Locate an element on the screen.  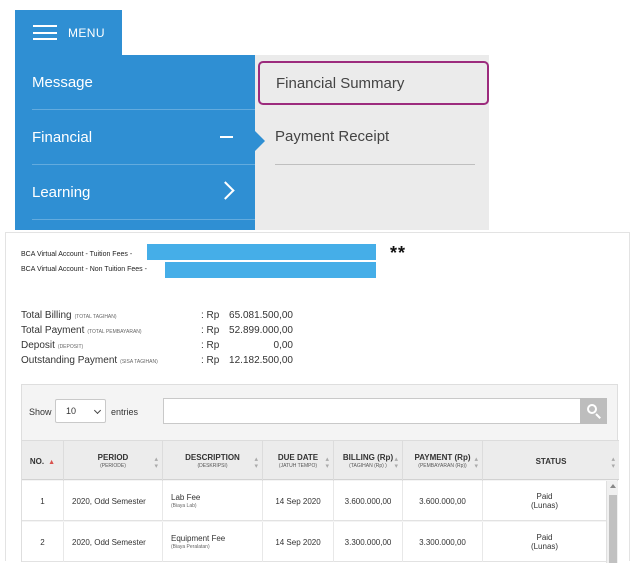
cell-no: 2 is located at coordinates (43, 542).